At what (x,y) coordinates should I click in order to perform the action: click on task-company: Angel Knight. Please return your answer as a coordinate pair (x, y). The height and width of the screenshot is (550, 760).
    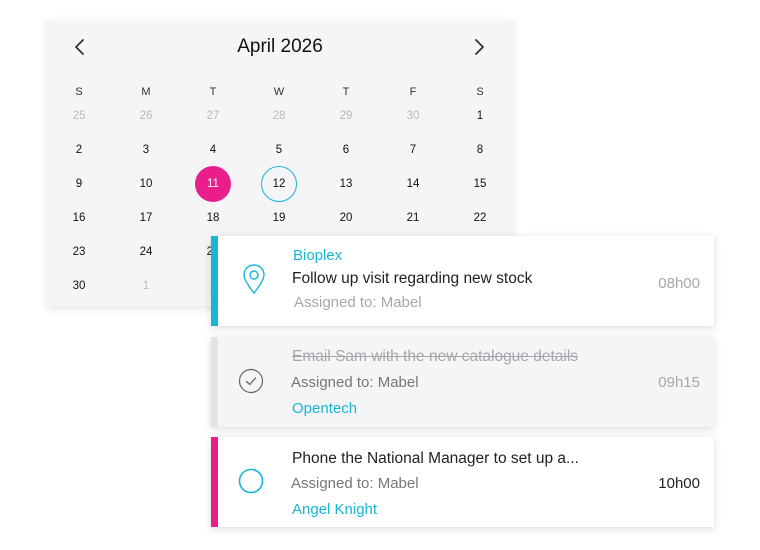
    Looking at the image, I should click on (334, 509).